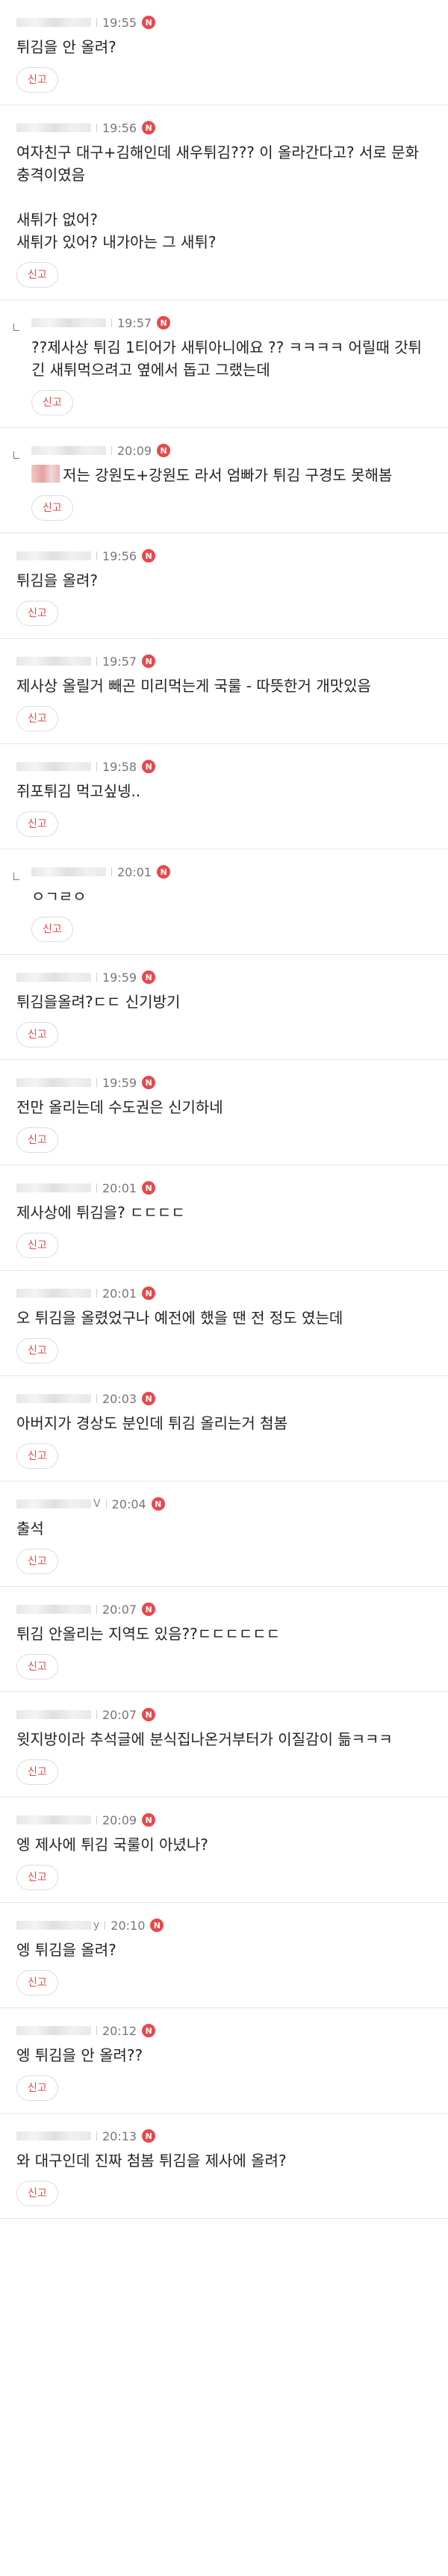  What do you see at coordinates (100, 1213) in the screenshot?
I see `comment-text: 제사상에 튀김을? ㄷㄷㄷㄷ` at bounding box center [100, 1213].